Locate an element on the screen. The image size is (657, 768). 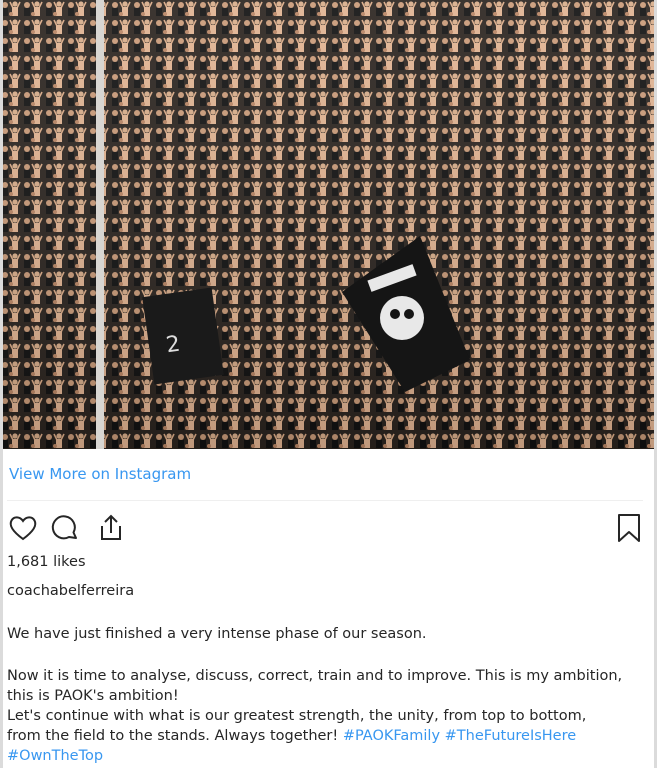
hashtag-link: #OwnTheTop is located at coordinates (55, 756).